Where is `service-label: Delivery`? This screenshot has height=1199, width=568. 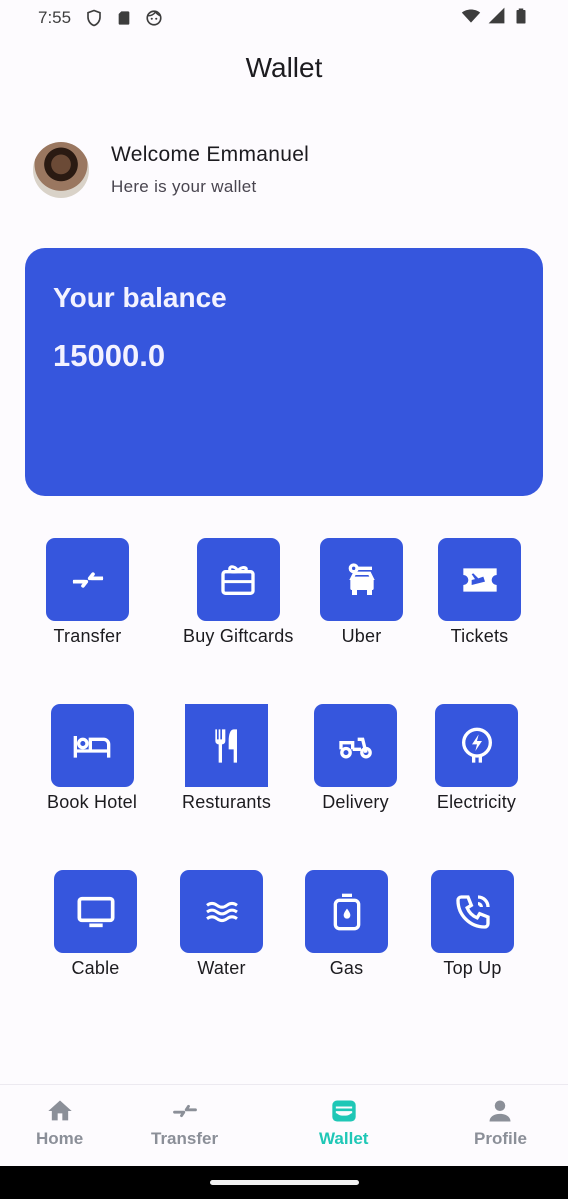
service-label: Delivery is located at coordinates (355, 802).